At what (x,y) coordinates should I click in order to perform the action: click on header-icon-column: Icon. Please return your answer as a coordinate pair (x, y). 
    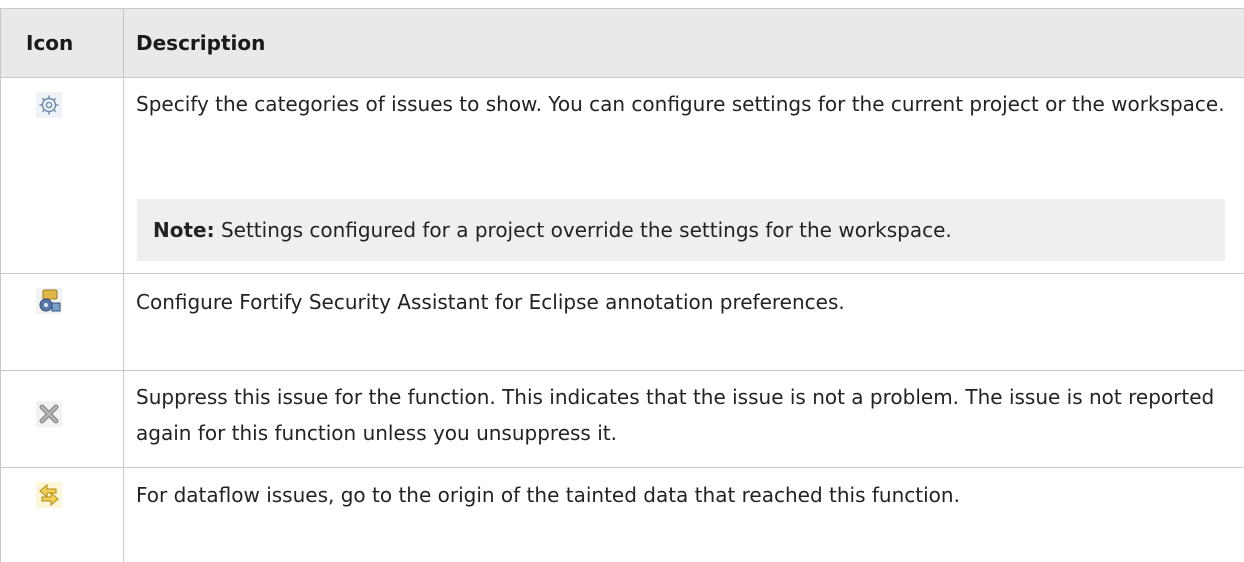
    Looking at the image, I should click on (50, 43).